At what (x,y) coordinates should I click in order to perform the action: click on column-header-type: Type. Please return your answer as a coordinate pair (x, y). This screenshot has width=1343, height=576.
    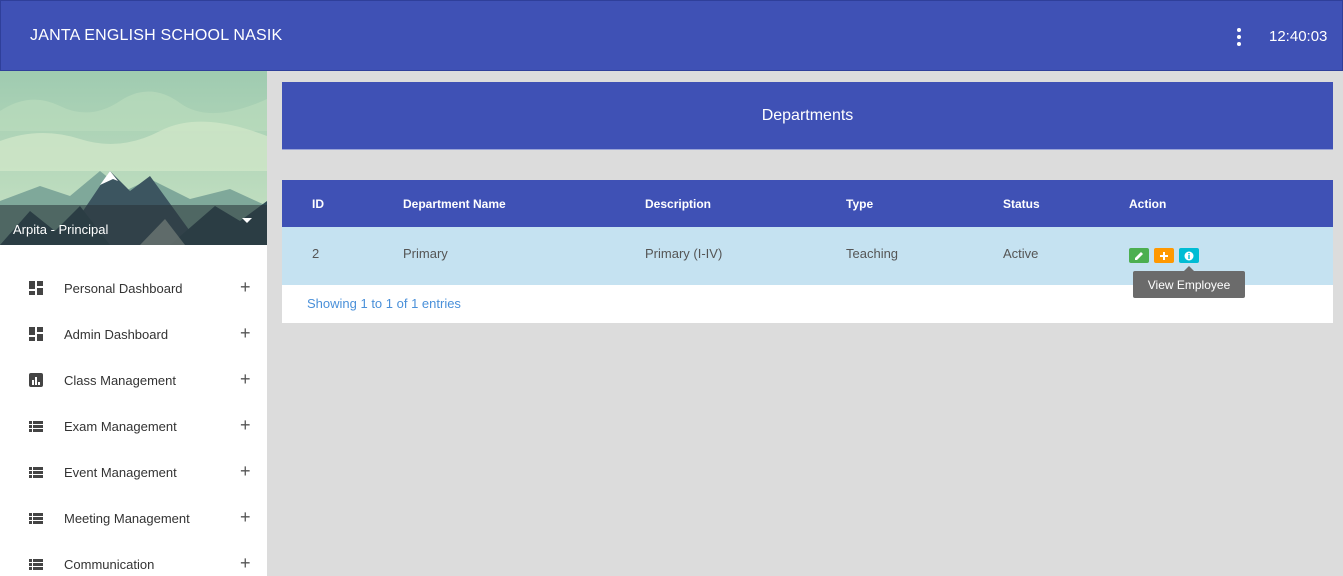
    Looking at the image, I should click on (859, 204).